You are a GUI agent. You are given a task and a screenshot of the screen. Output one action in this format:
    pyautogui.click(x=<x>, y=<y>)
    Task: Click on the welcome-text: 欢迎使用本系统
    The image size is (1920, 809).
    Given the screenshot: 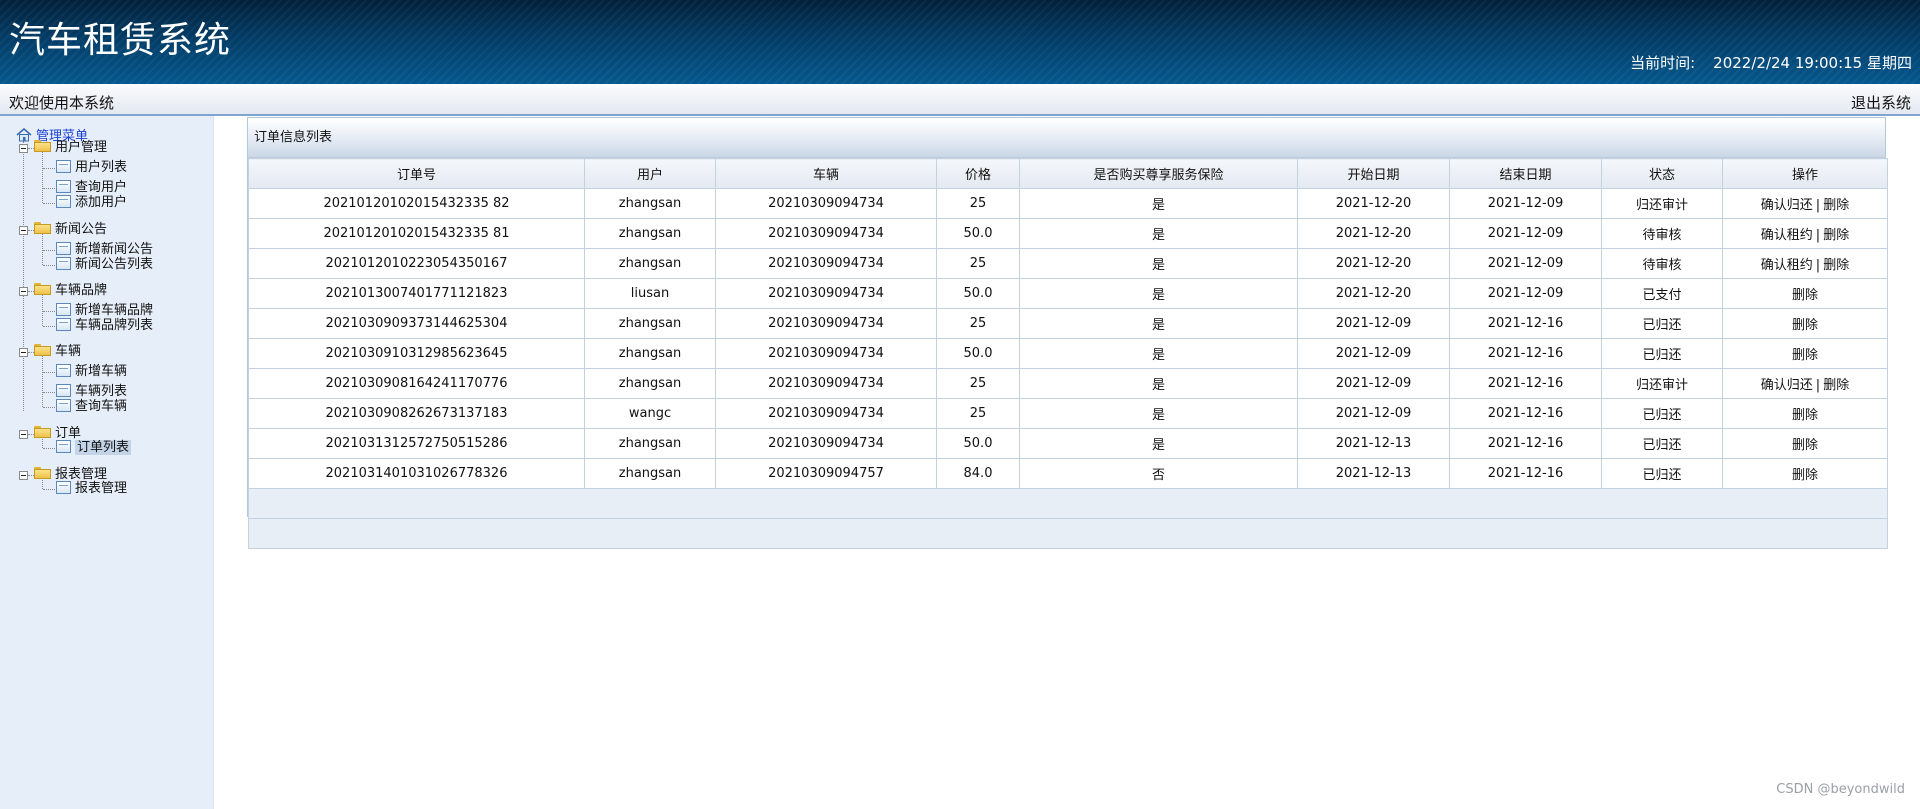 What is the action you would take?
    pyautogui.click(x=62, y=103)
    